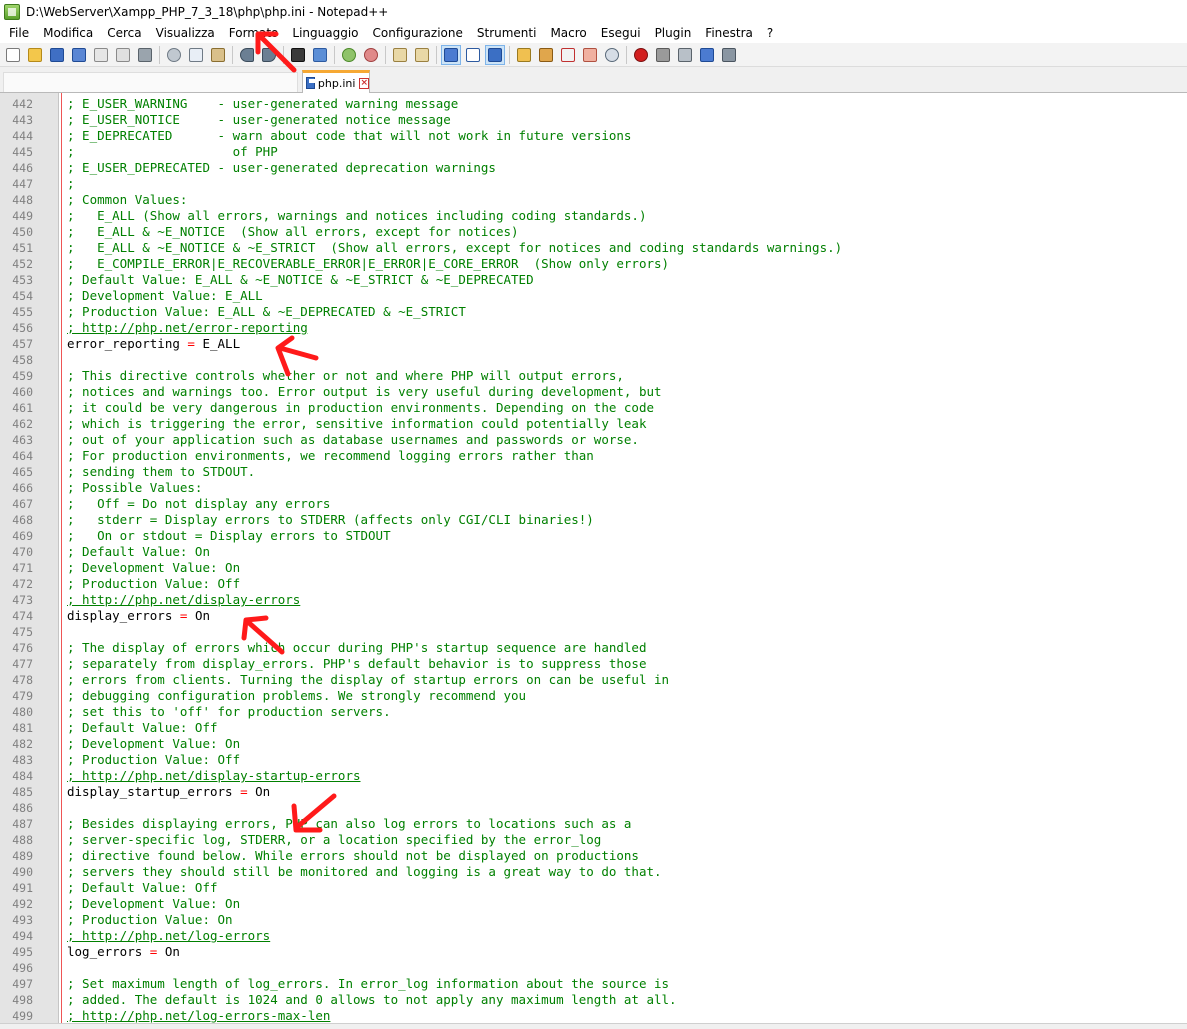 The width and height of the screenshot is (1187, 1029). I want to click on code-line: 445 ; of PHP, so click(593, 152).